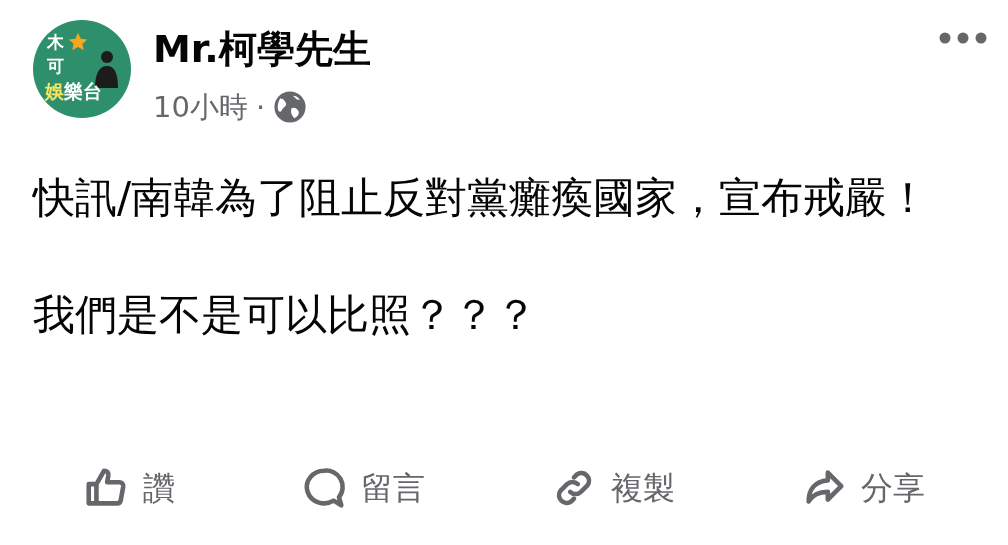  What do you see at coordinates (82, 69) in the screenshot?
I see `avatar: 木 可 娛樂台` at bounding box center [82, 69].